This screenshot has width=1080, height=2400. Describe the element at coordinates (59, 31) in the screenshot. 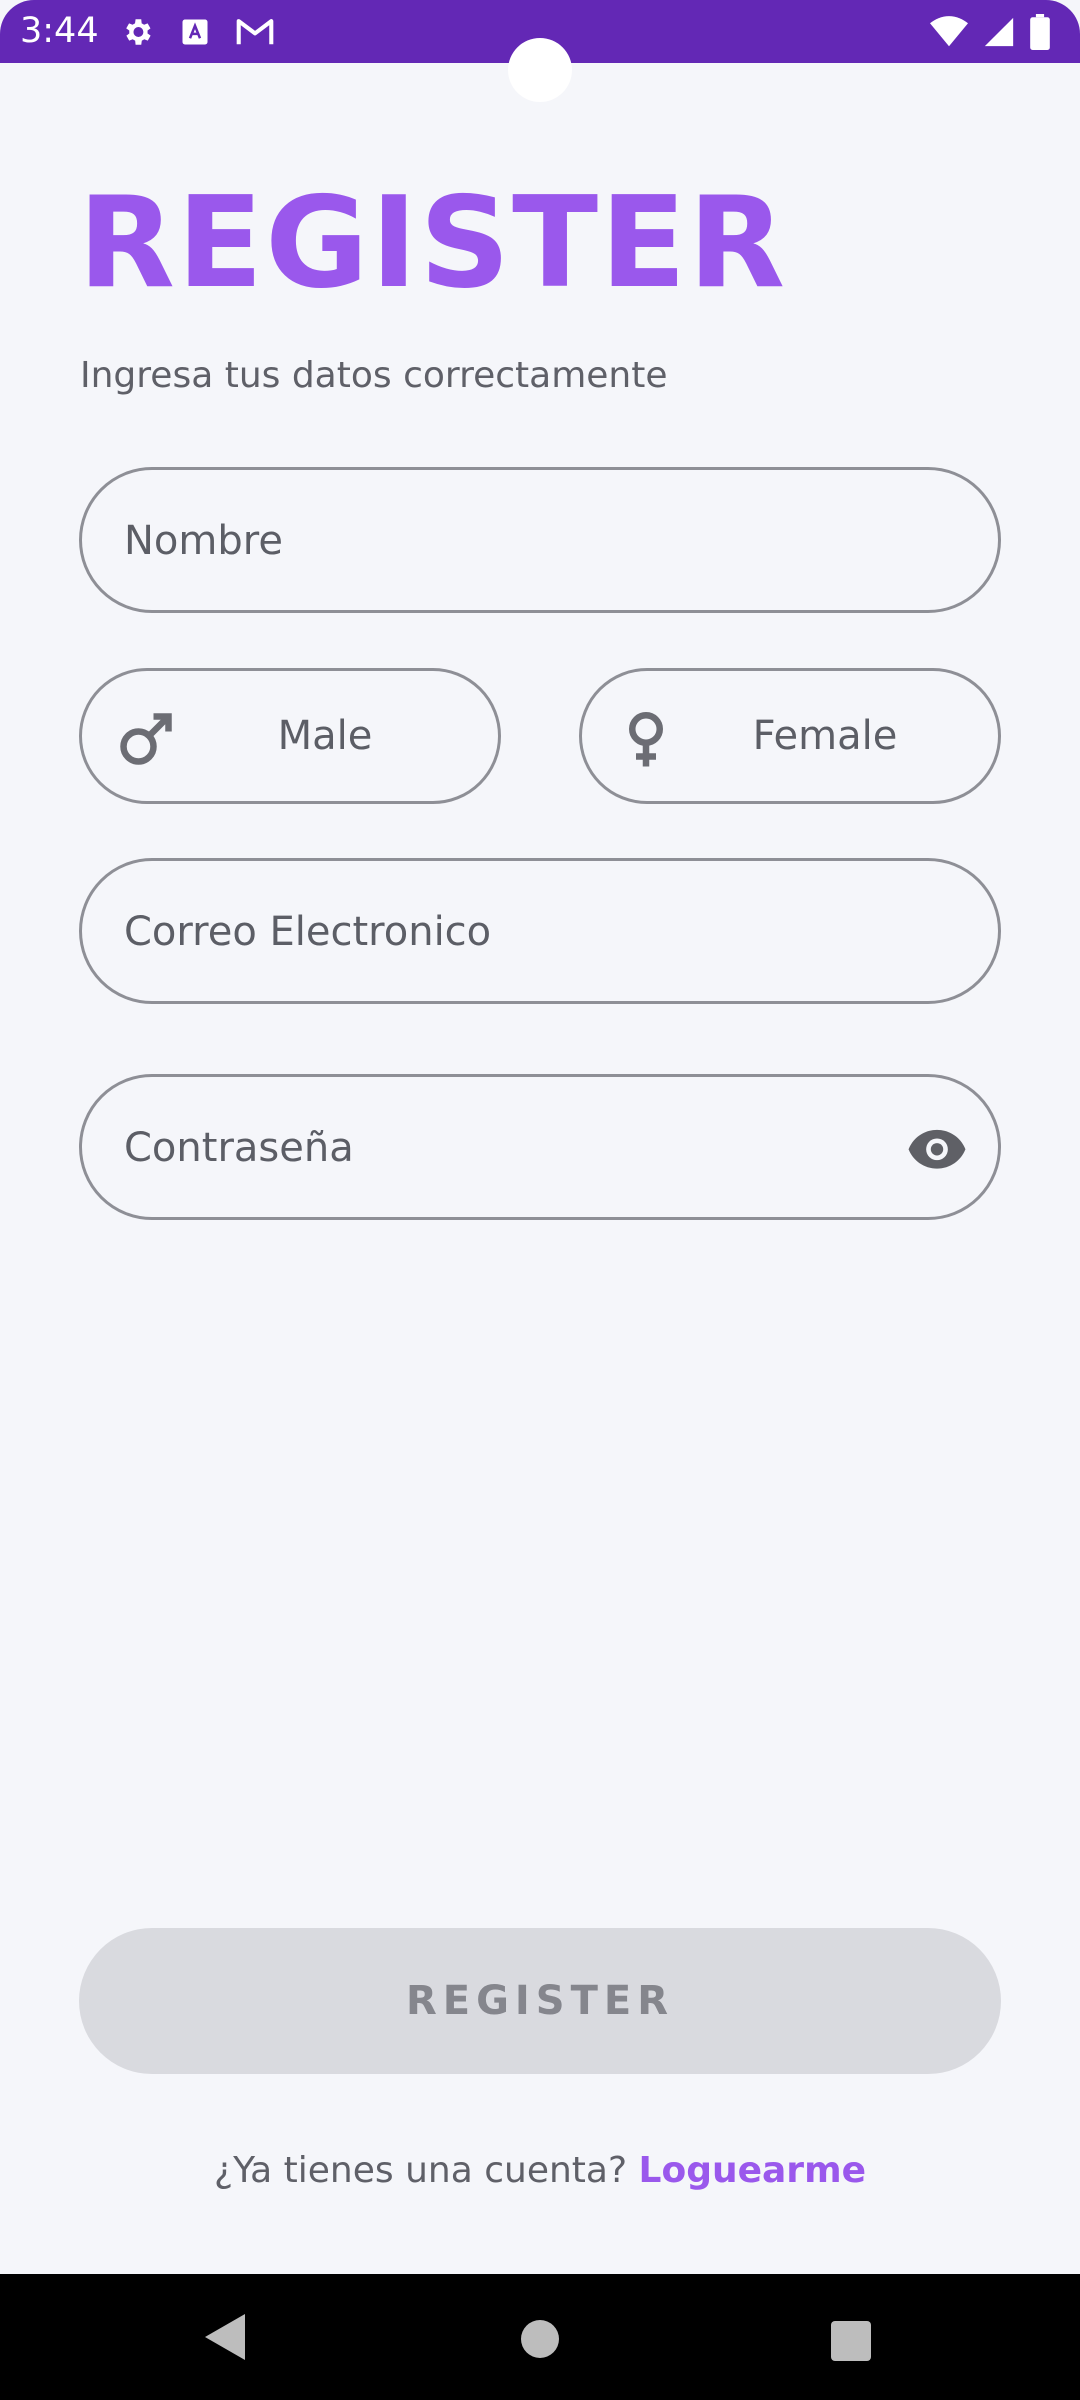

I see `status-time: 3:44` at that location.